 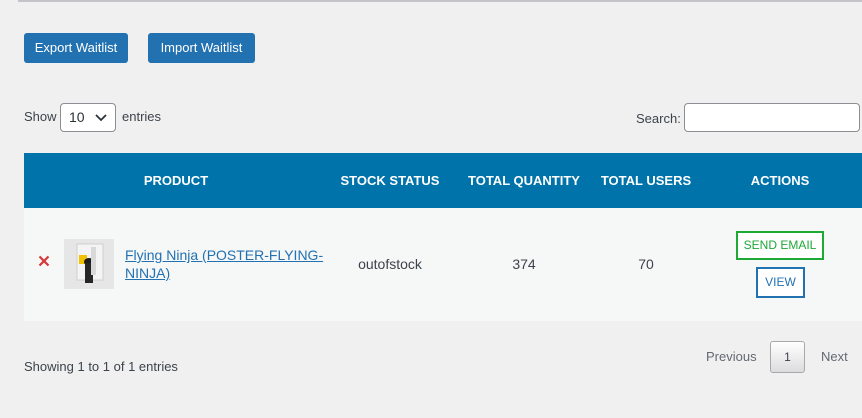 I want to click on top-divider, so click(x=440, y=1).